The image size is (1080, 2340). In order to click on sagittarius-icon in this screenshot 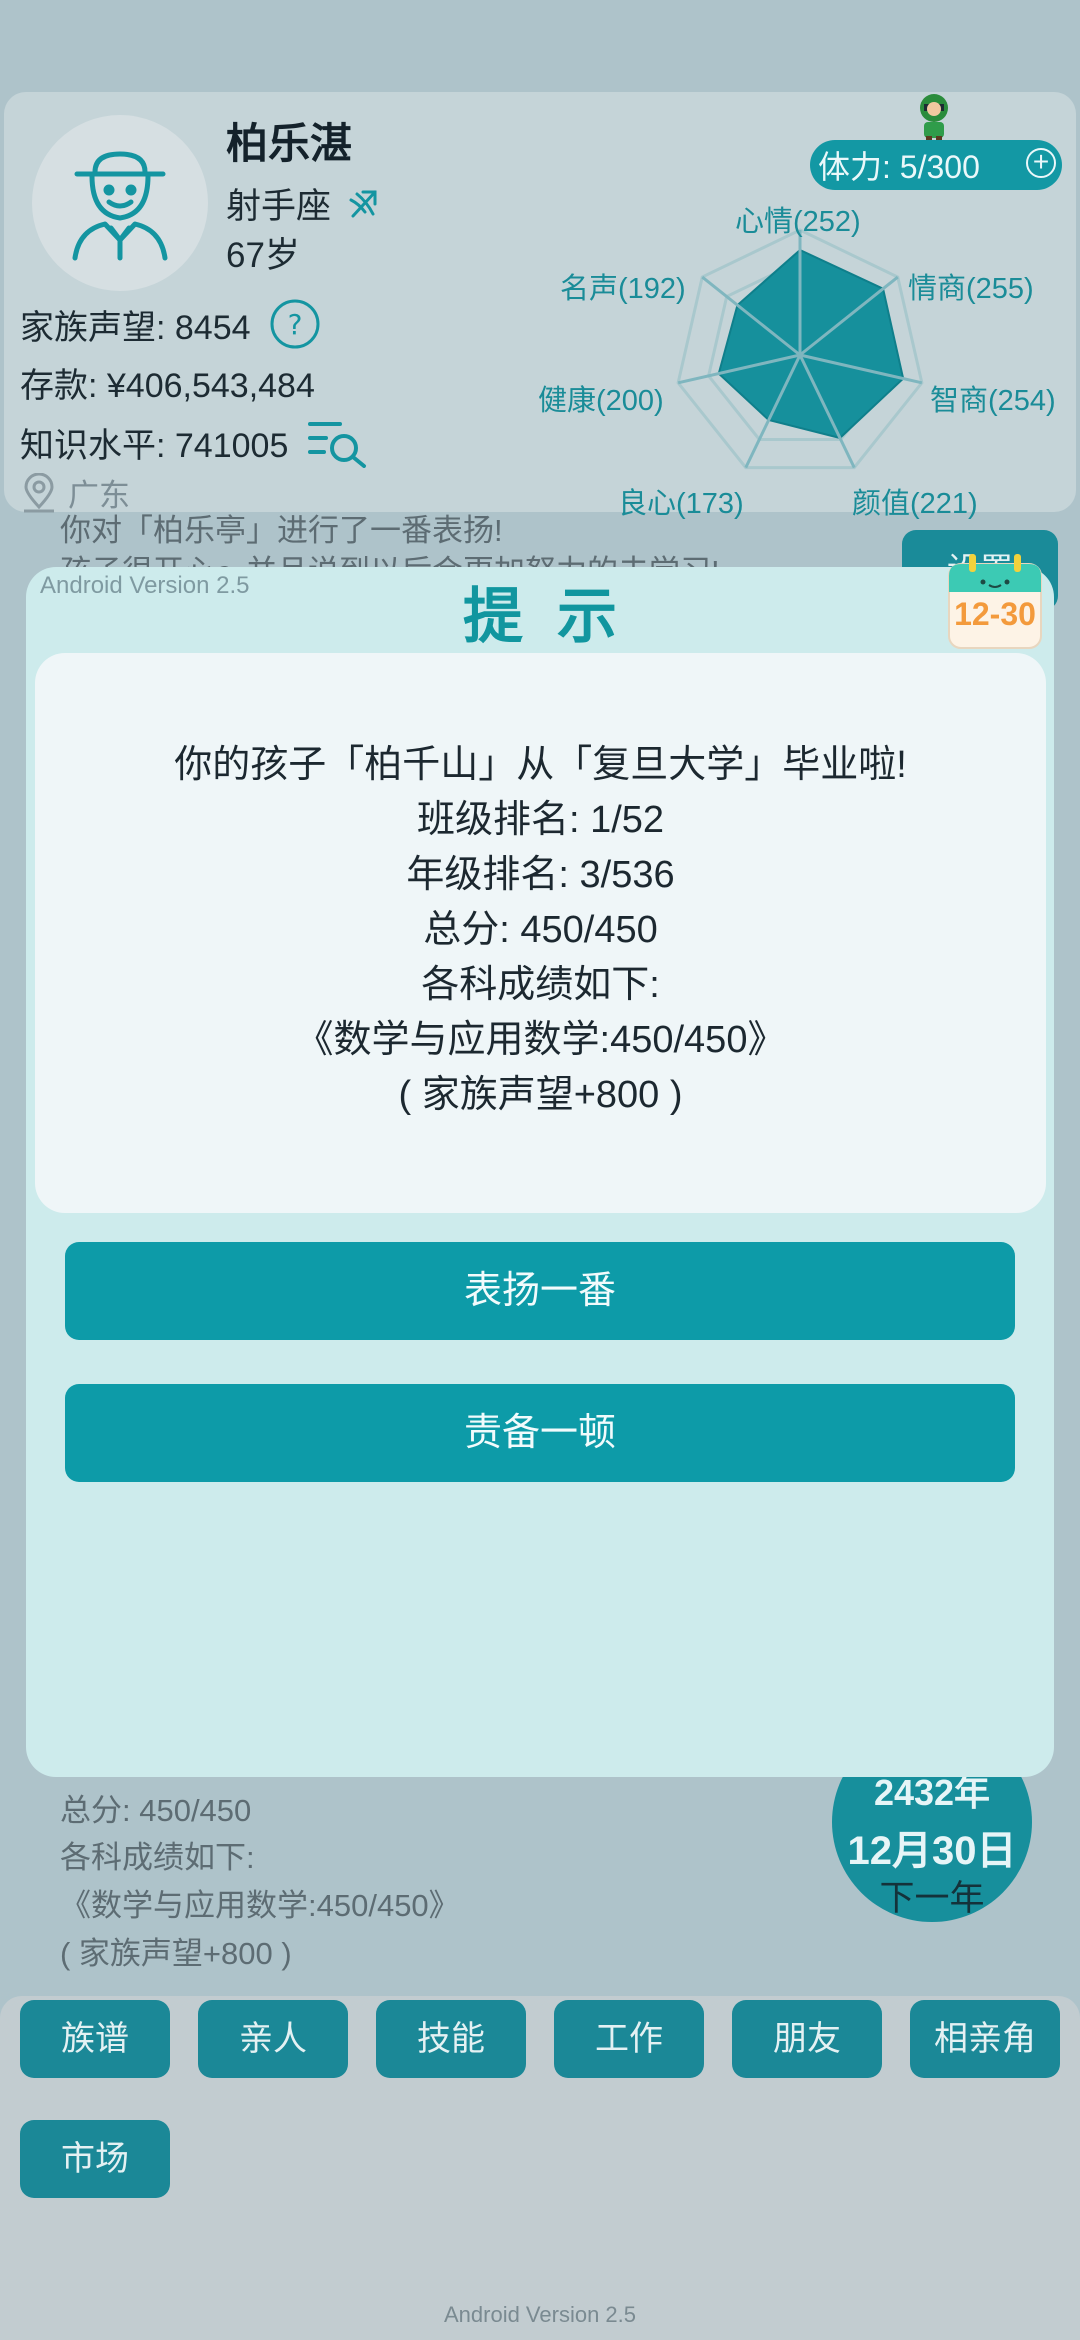, I will do `click(363, 203)`.